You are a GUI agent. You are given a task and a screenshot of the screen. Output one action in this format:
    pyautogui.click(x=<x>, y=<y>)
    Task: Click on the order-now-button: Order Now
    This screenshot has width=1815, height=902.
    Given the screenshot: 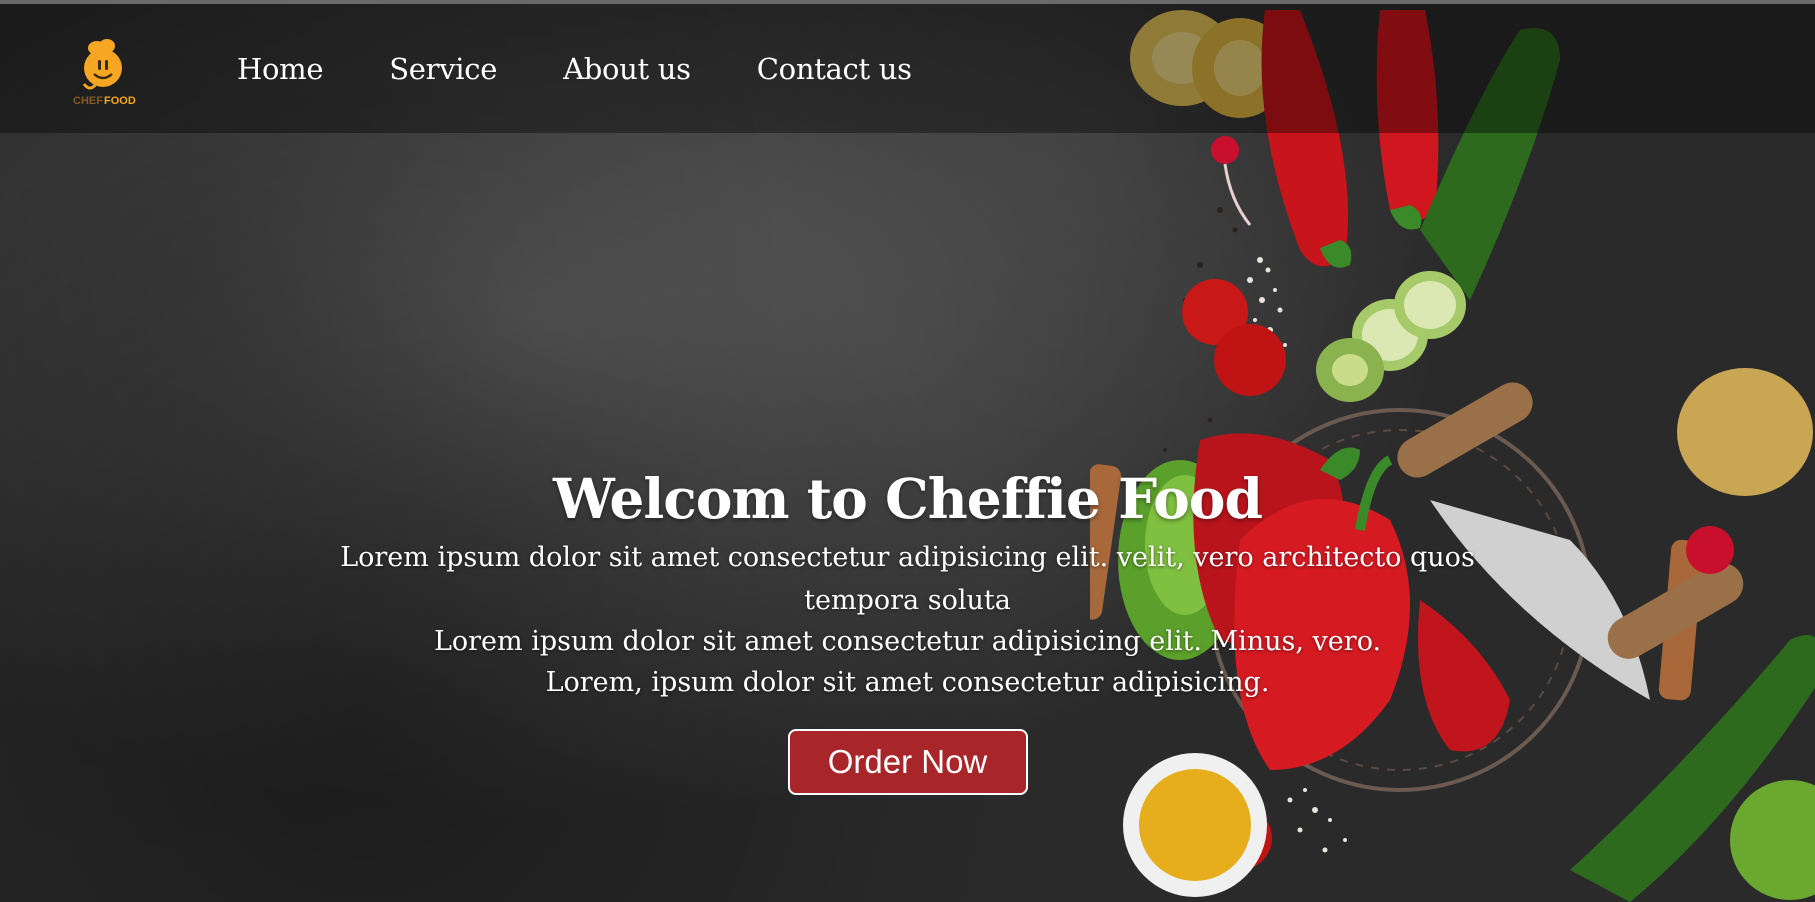 What is the action you would take?
    pyautogui.click(x=907, y=762)
    